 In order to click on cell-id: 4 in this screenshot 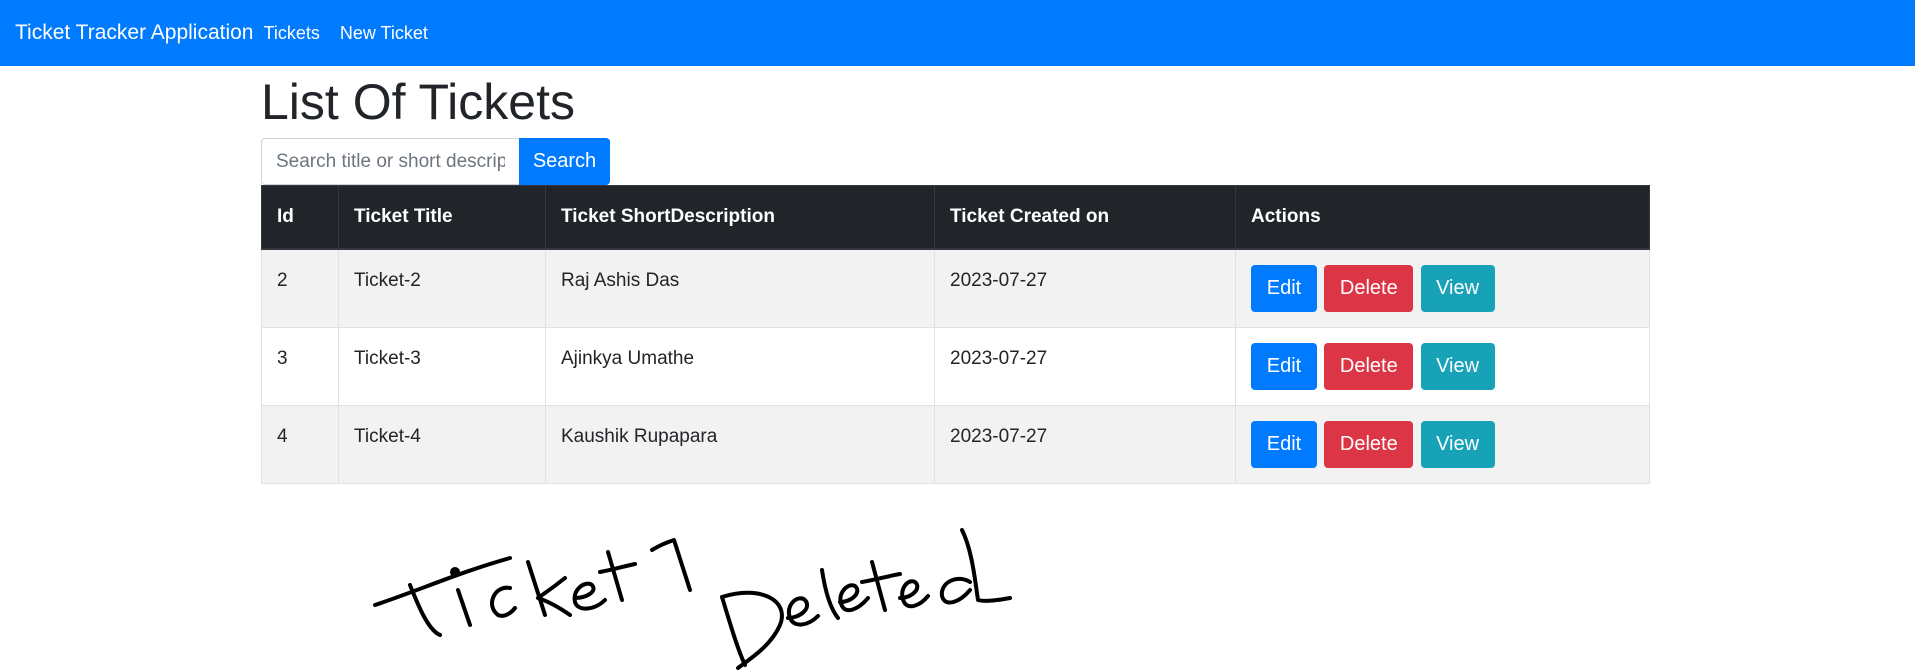, I will do `click(300, 444)`.